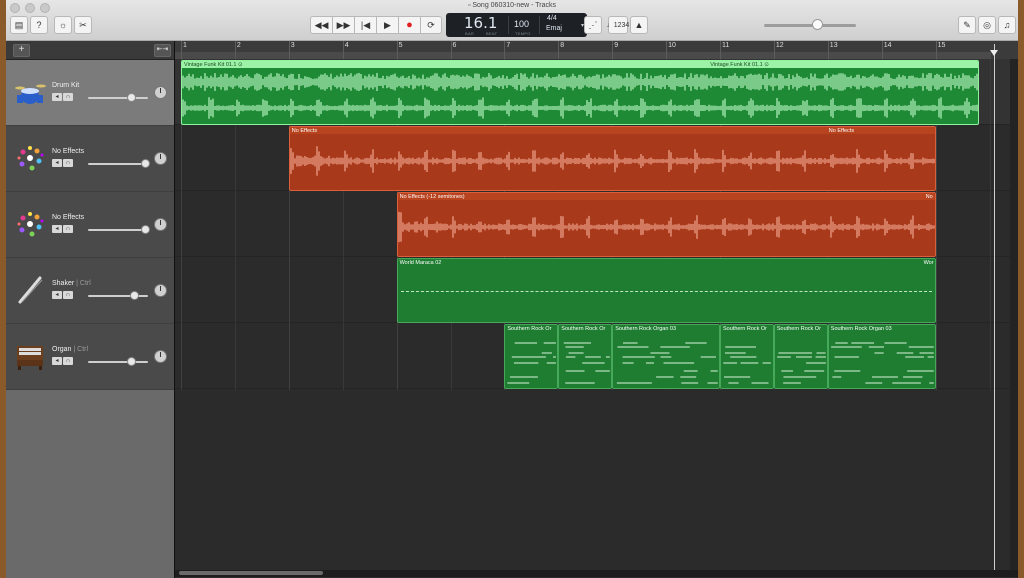 Image resolution: width=1024 pixels, height=578 pixels. What do you see at coordinates (994, 307) in the screenshot?
I see `playhead` at bounding box center [994, 307].